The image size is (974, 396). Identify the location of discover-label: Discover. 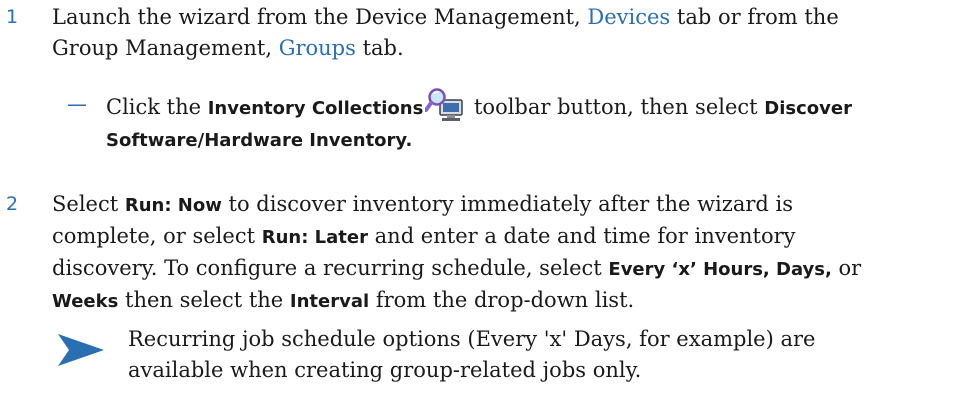
(808, 108).